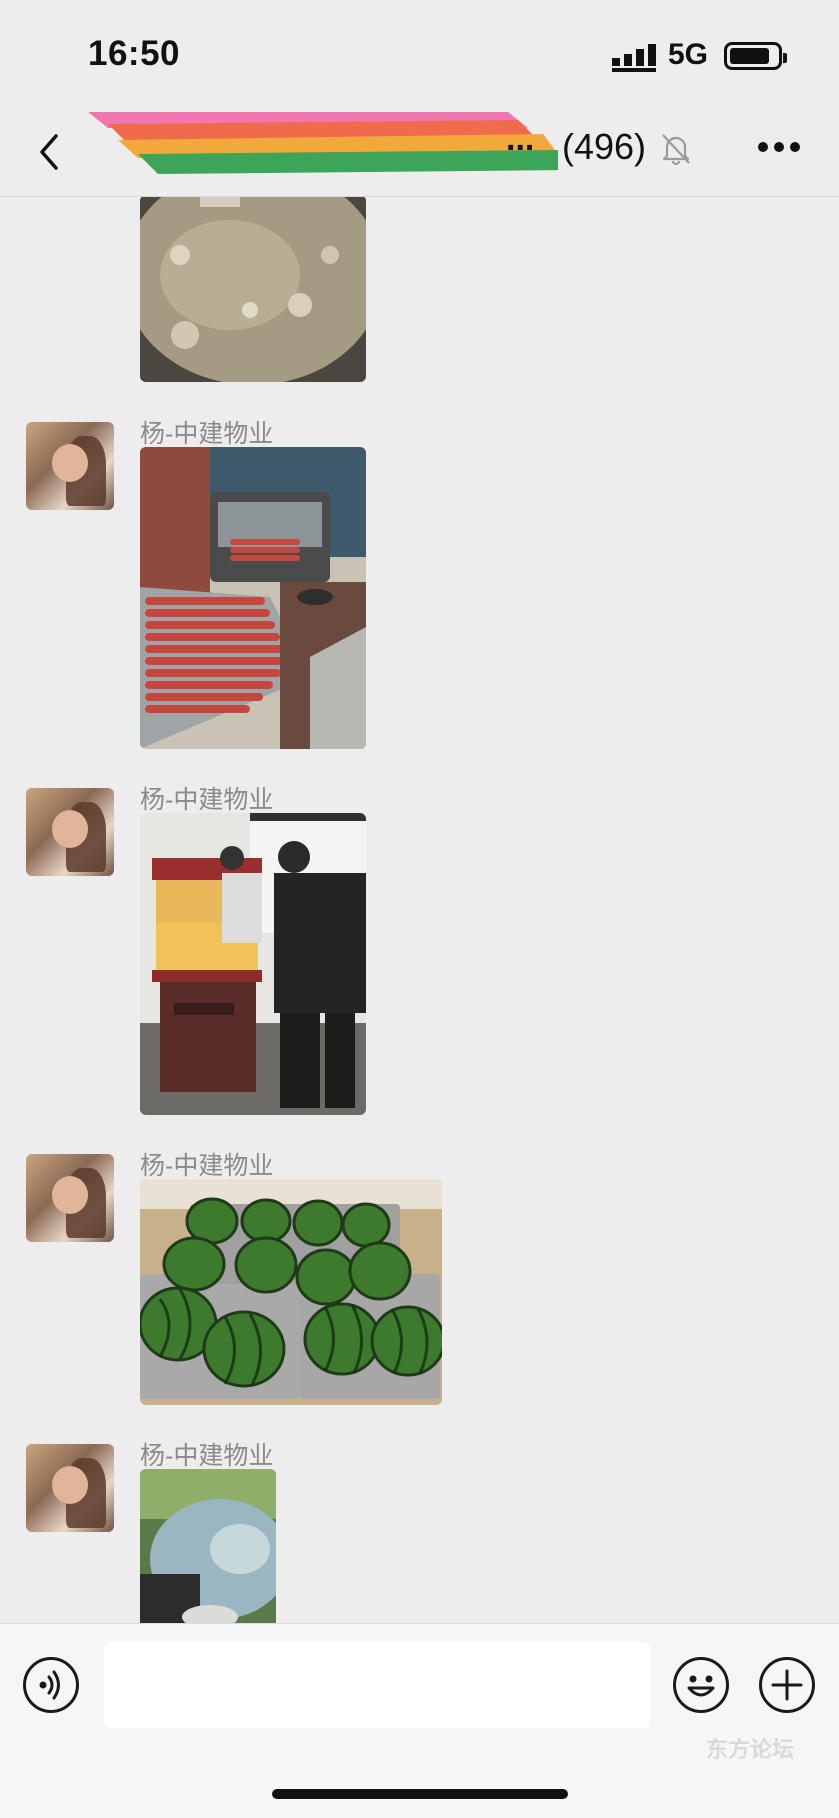  I want to click on hotdog-photo, so click(253, 598).